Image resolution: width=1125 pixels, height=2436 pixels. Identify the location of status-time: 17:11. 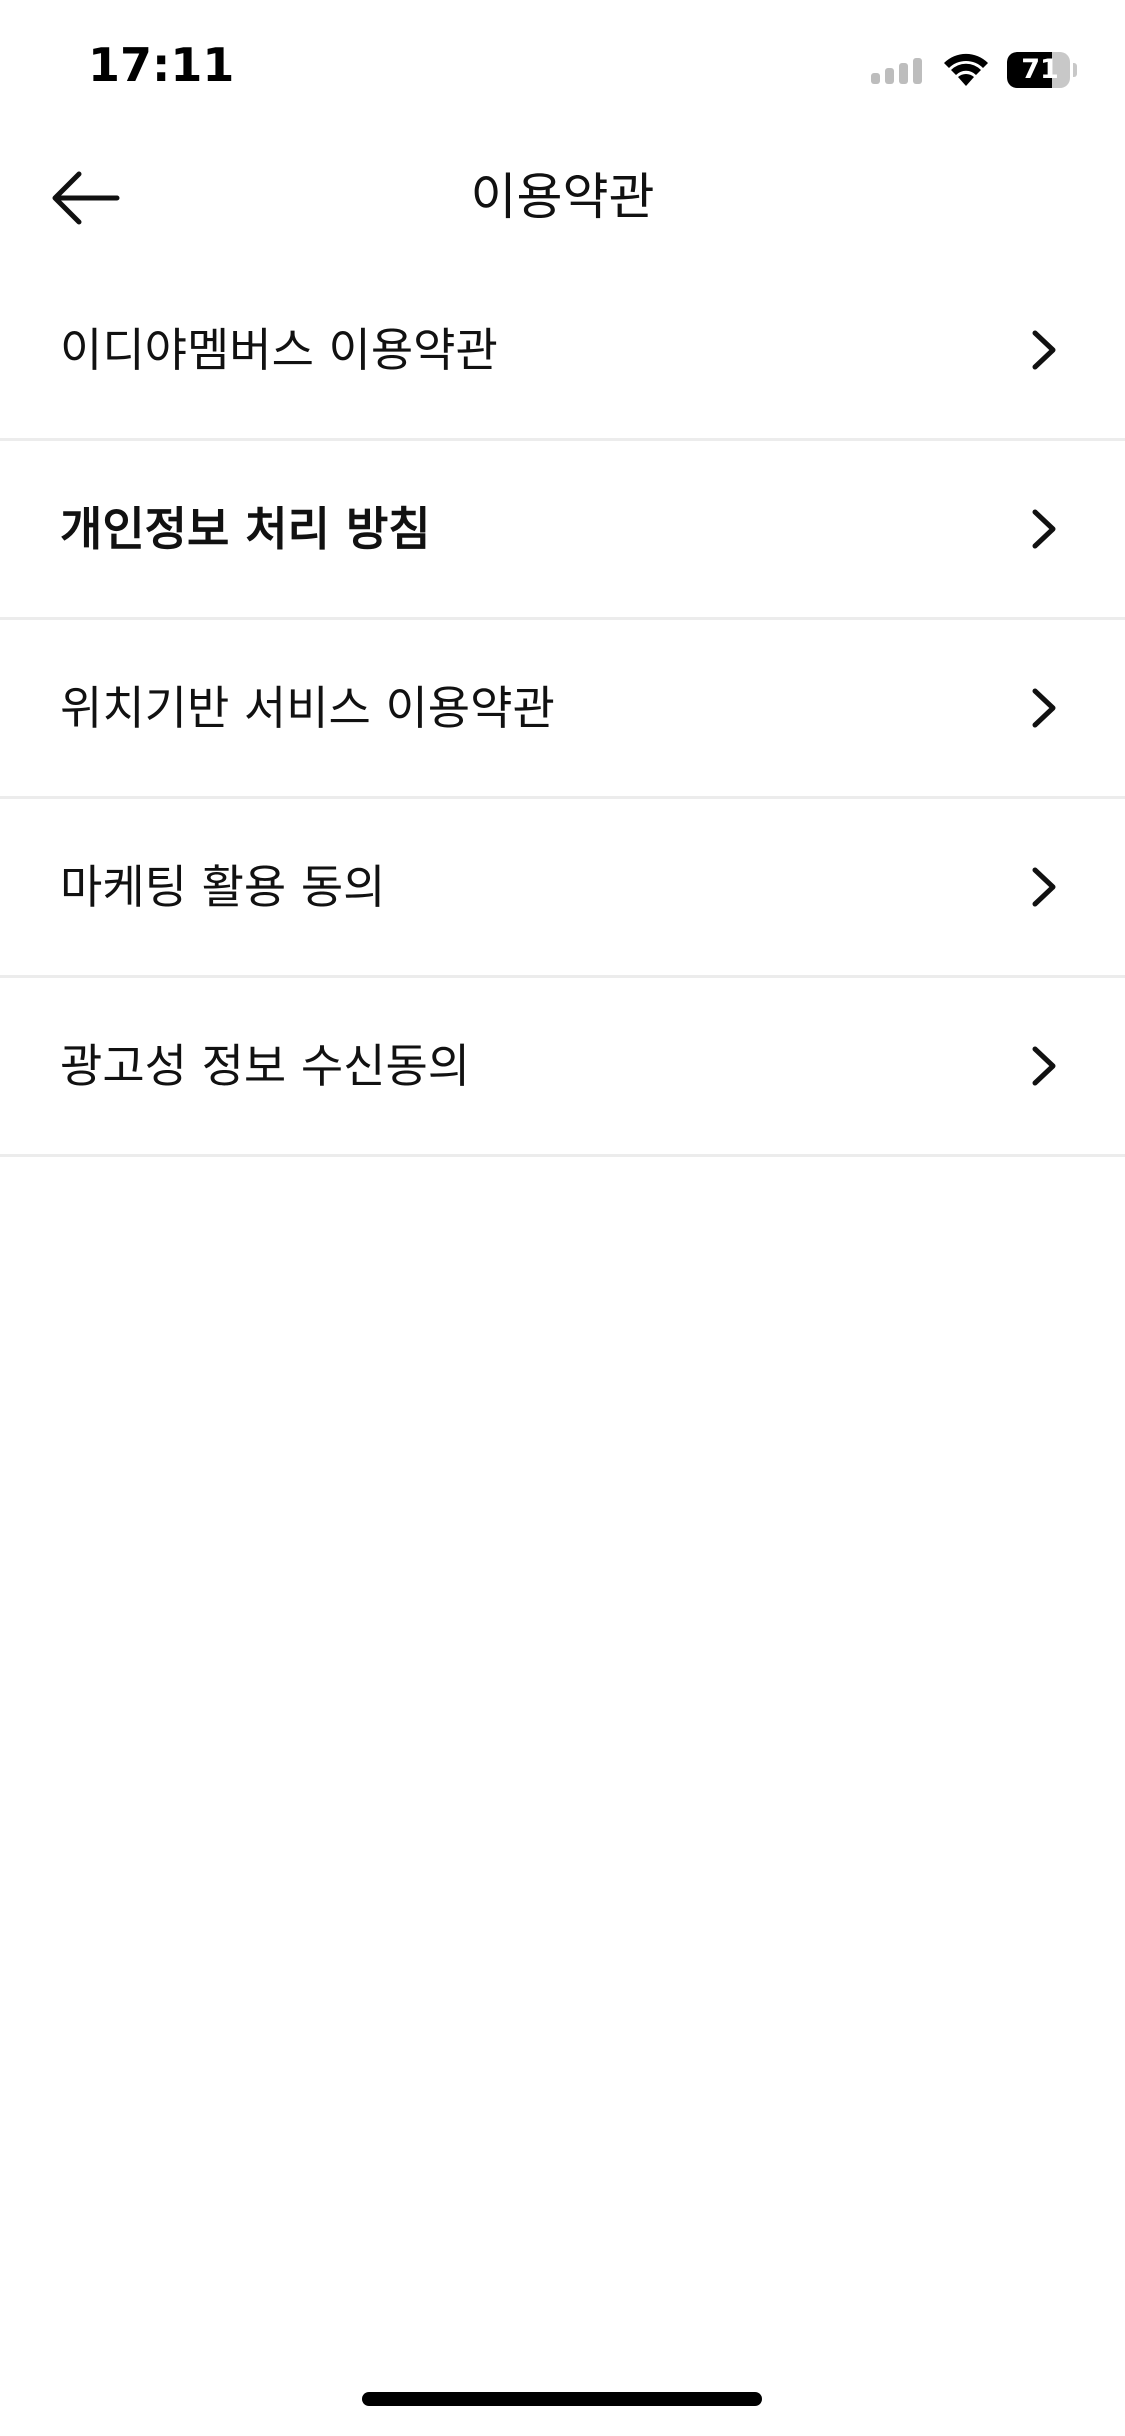
(161, 65).